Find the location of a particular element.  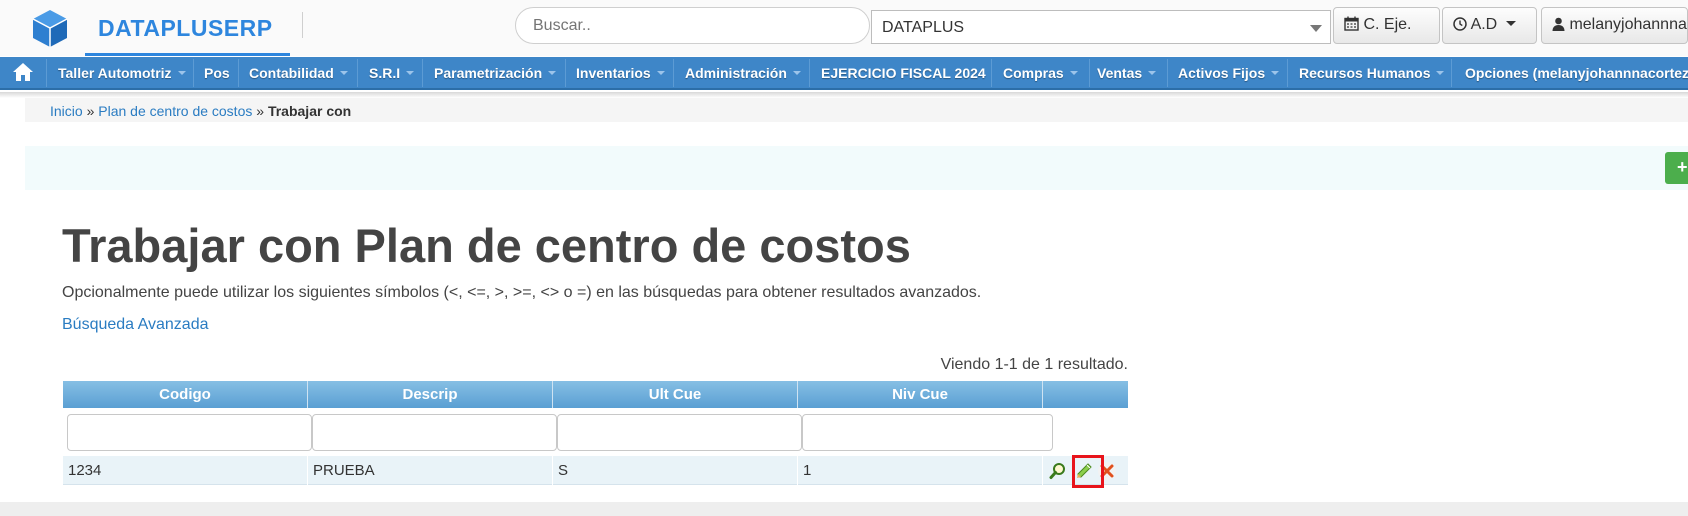

fiscal-year-button: C. Eje. is located at coordinates (1386, 25).